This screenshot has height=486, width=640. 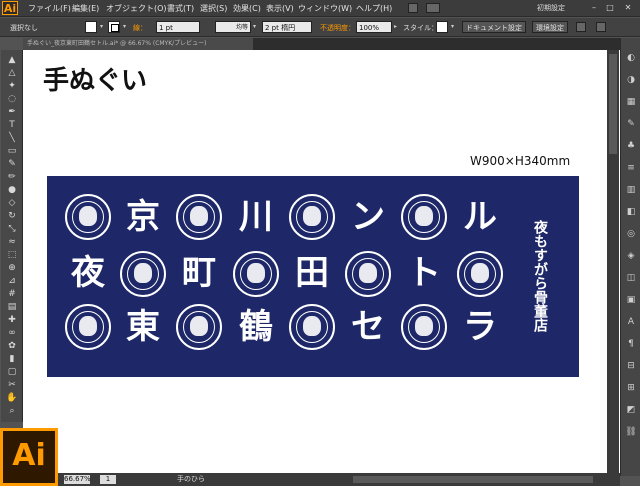 I want to click on artboard-icon: ▢, so click(x=12, y=372).